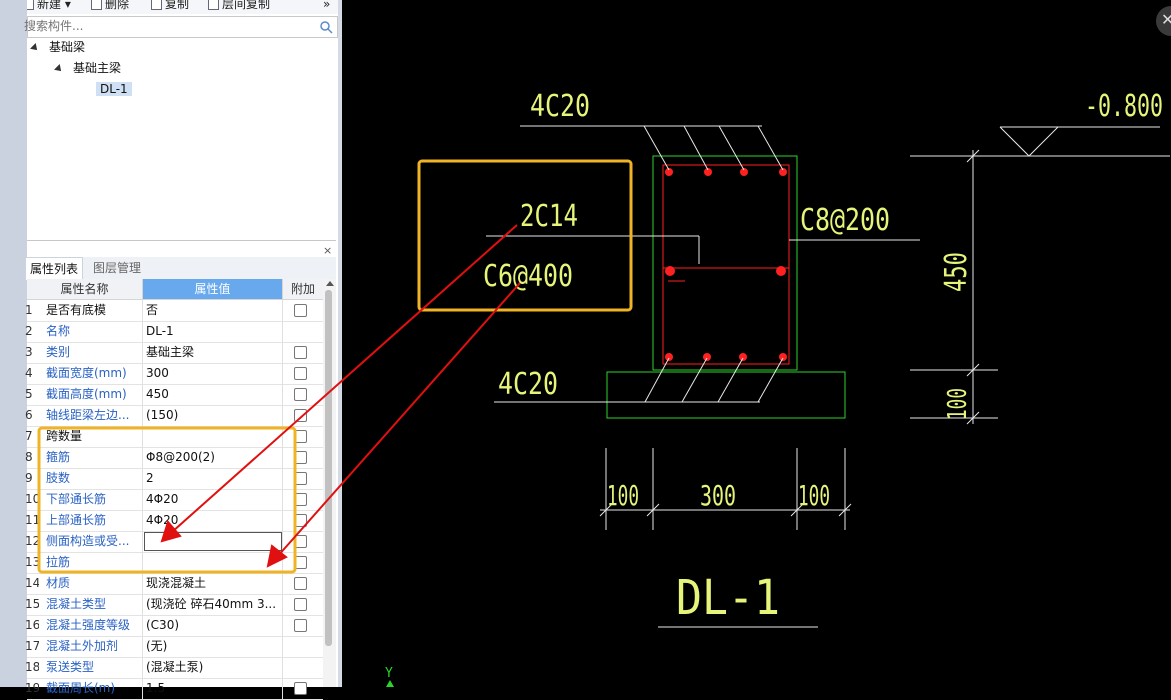  What do you see at coordinates (117, 5) in the screenshot?
I see `delete-label: 删除` at bounding box center [117, 5].